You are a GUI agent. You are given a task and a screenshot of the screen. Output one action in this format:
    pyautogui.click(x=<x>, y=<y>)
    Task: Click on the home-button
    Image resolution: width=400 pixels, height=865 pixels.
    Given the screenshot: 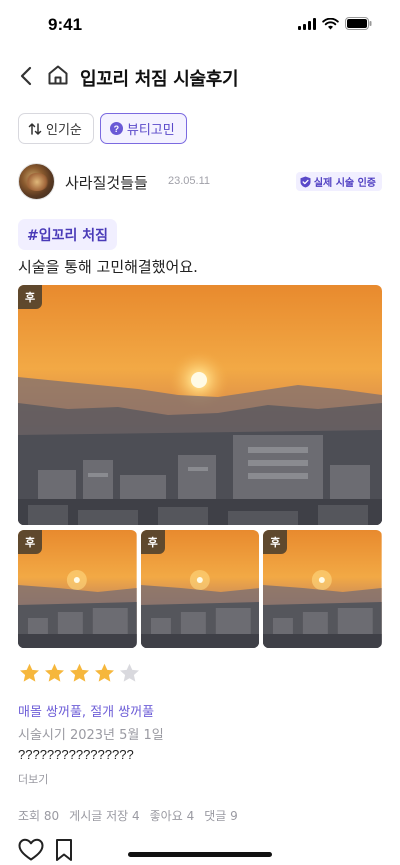 What is the action you would take?
    pyautogui.click(x=58, y=75)
    